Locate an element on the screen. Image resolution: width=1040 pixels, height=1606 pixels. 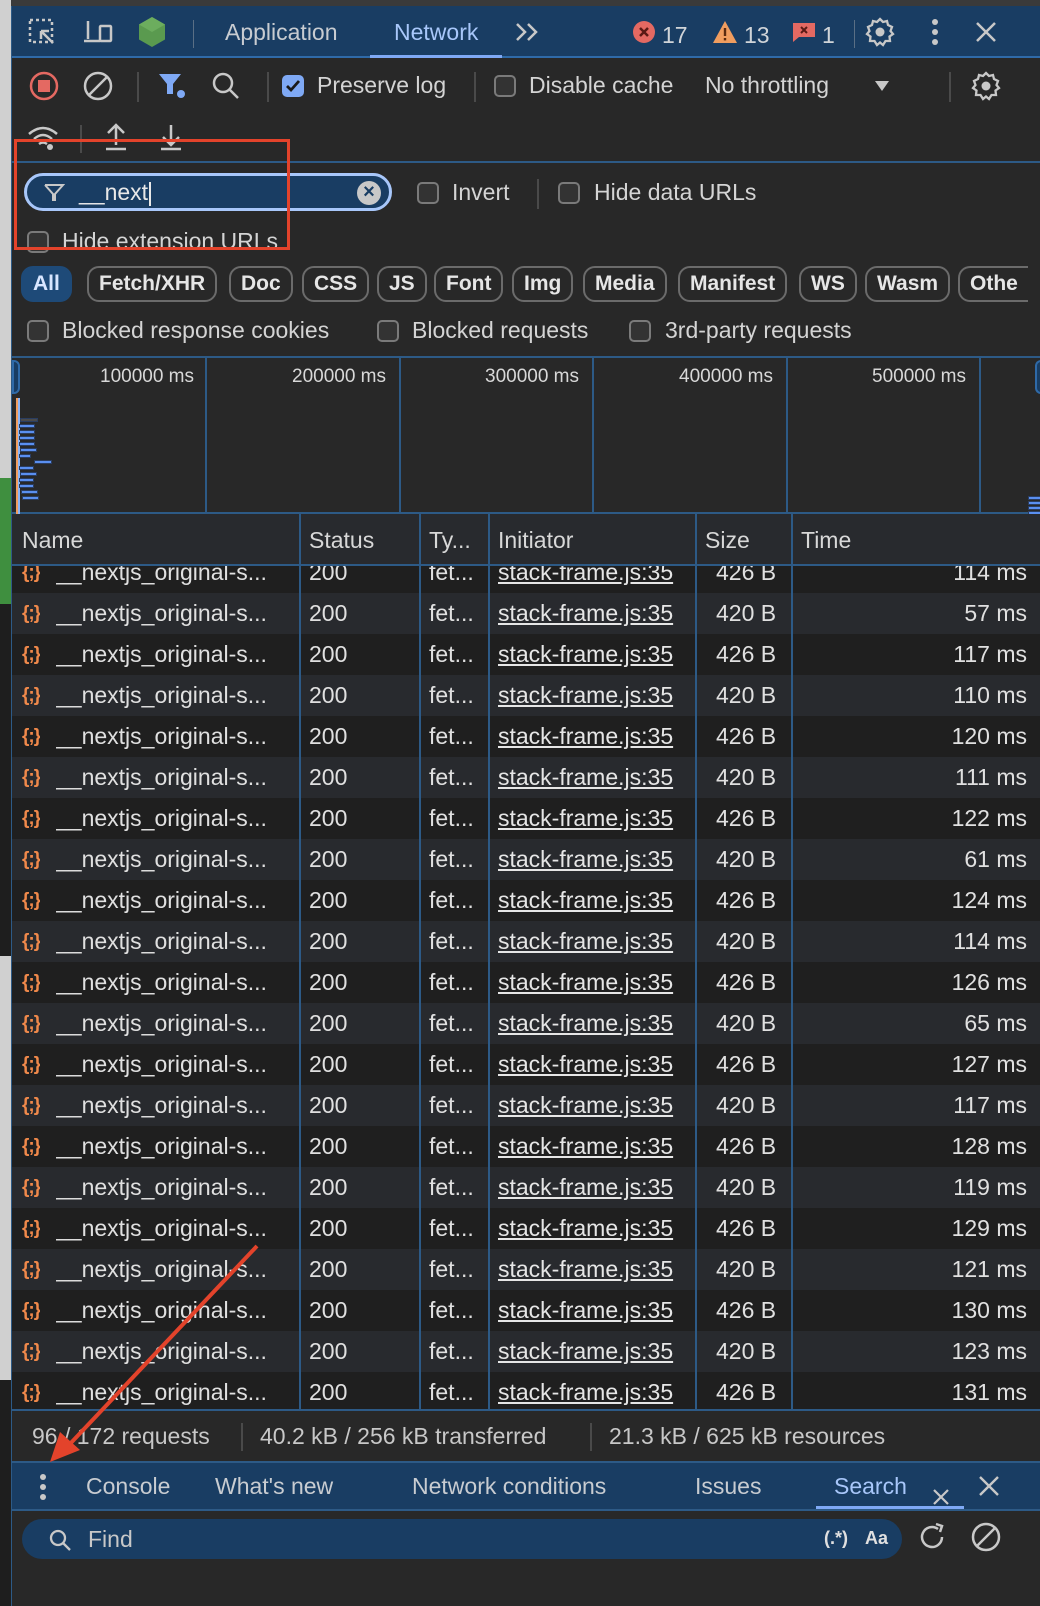
chevron-double-right-icon is located at coordinates (528, 32).